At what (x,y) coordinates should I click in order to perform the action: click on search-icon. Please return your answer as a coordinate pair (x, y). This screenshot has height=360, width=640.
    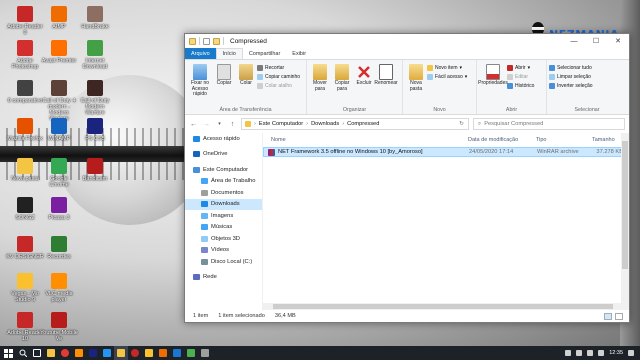
    Looking at the image, I should click on (23, 353).